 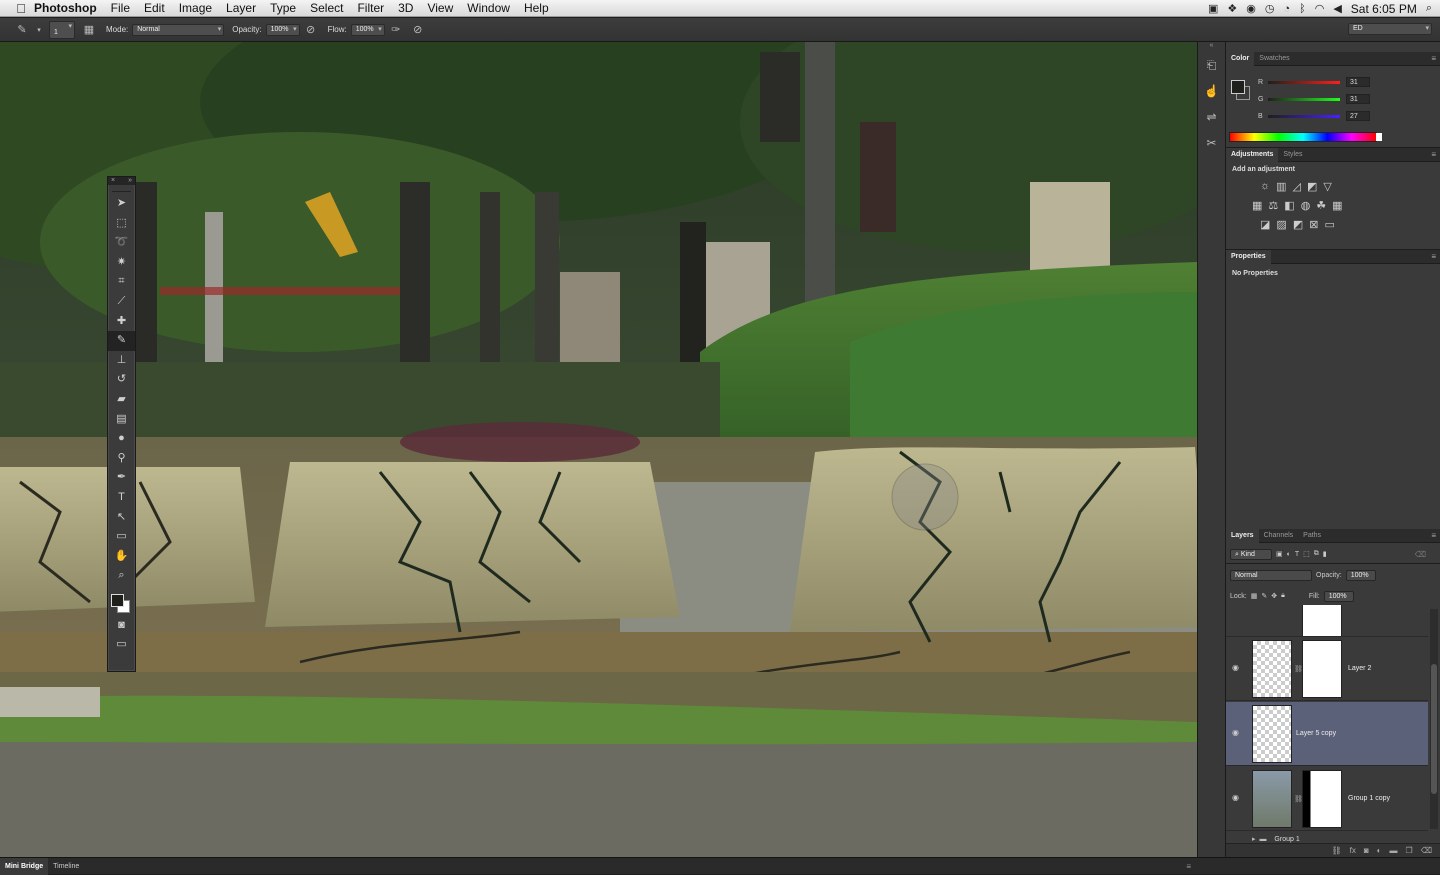 I want to click on menu-layer: Layer, so click(x=241, y=8).